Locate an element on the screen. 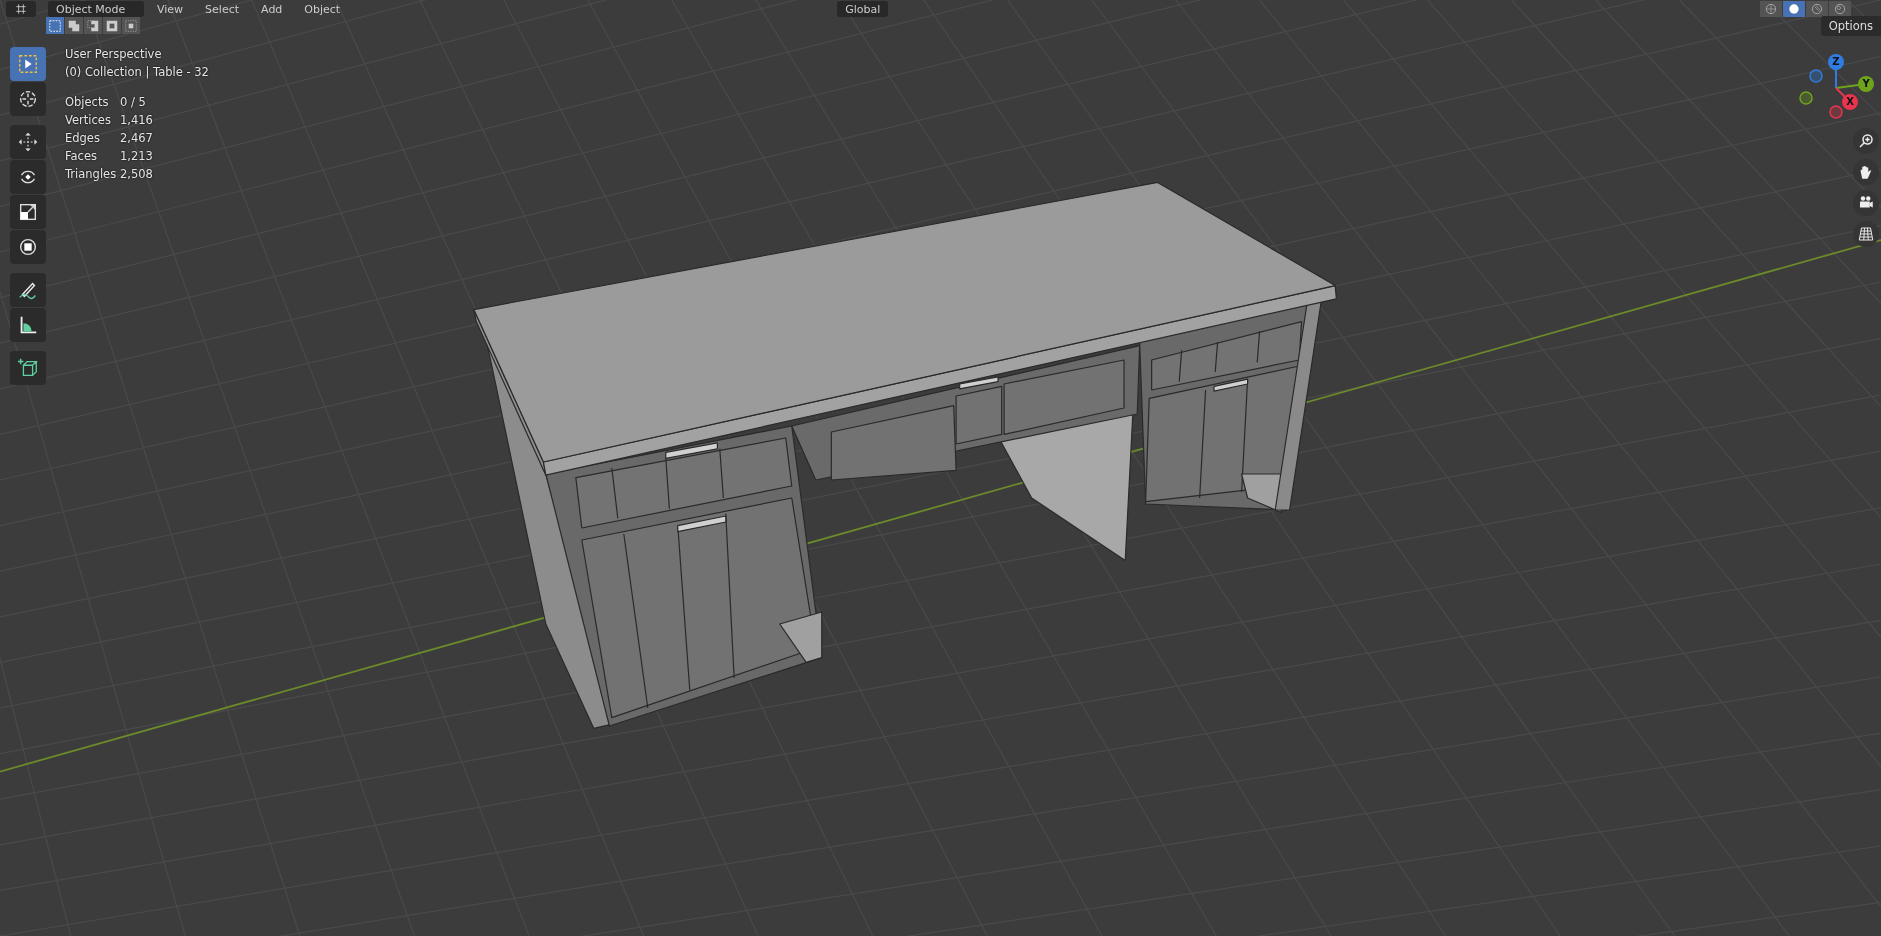 The width and height of the screenshot is (1881, 936). move-icon is located at coordinates (28, 142).